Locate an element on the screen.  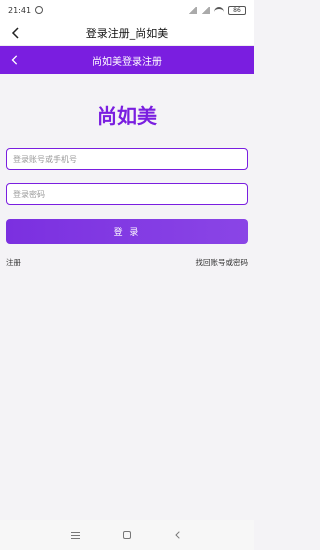
web-back-button is located at coordinates (15, 60).